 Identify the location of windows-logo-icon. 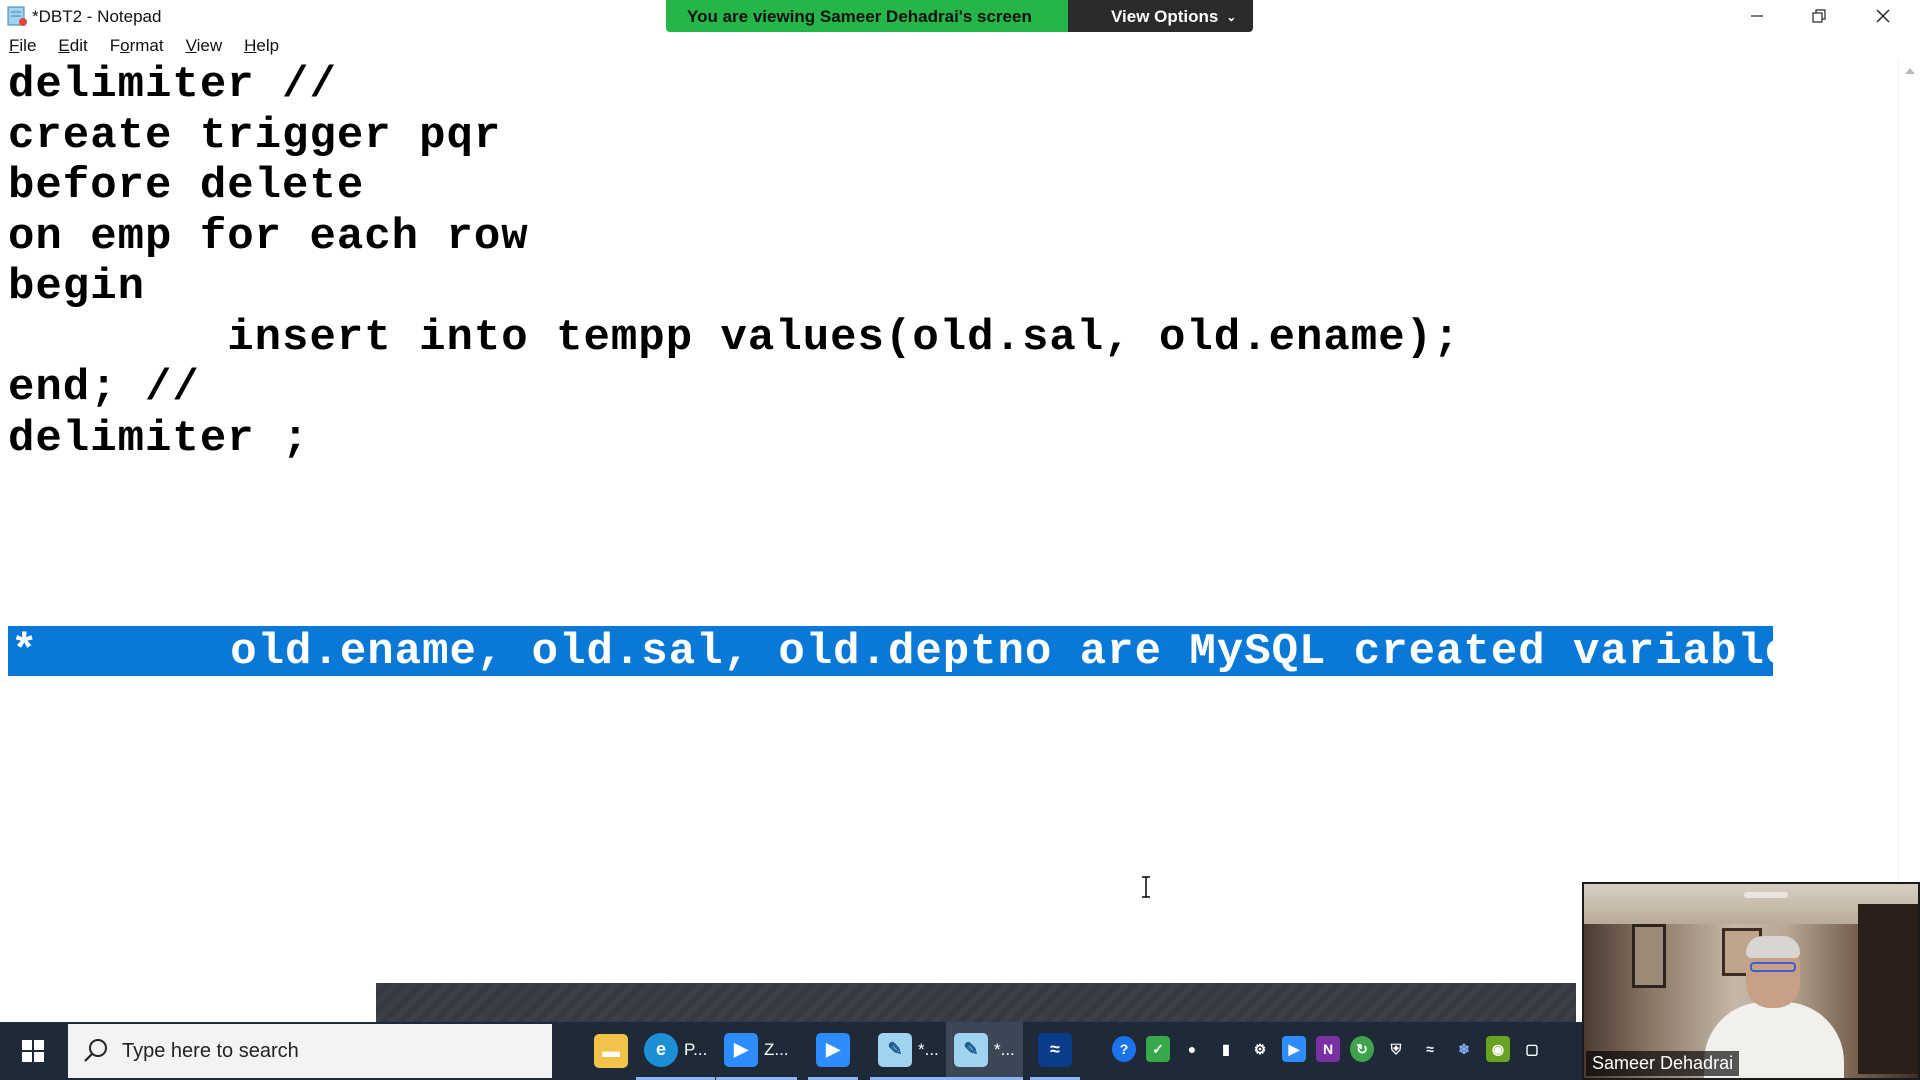
(33, 1051).